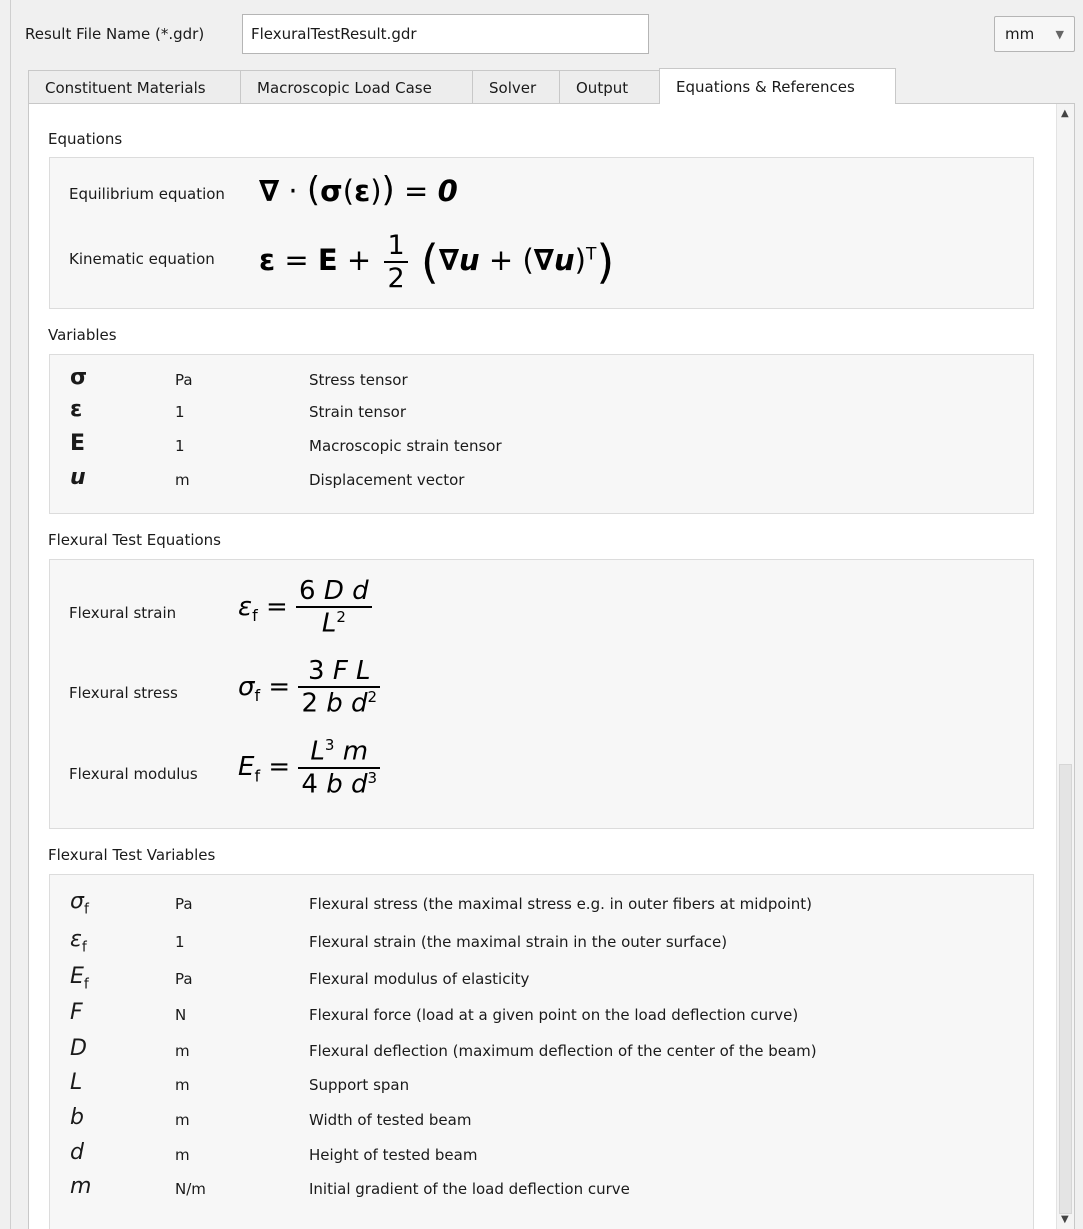 This screenshot has width=1083, height=1229. Describe the element at coordinates (1065, 666) in the screenshot. I see `vertical-scrollbar: ▲ ▼` at that location.